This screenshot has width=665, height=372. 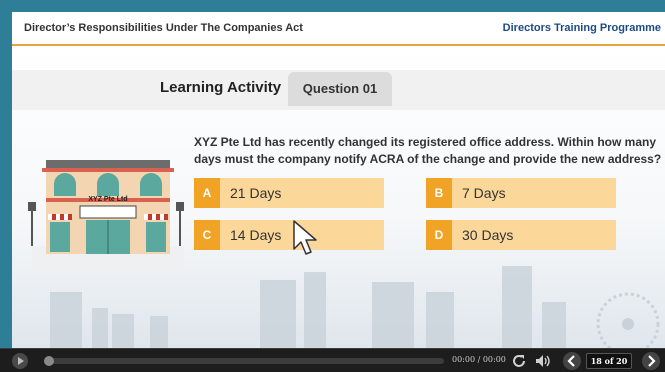 I want to click on option-d-button: D 30 Days, so click(x=521, y=235).